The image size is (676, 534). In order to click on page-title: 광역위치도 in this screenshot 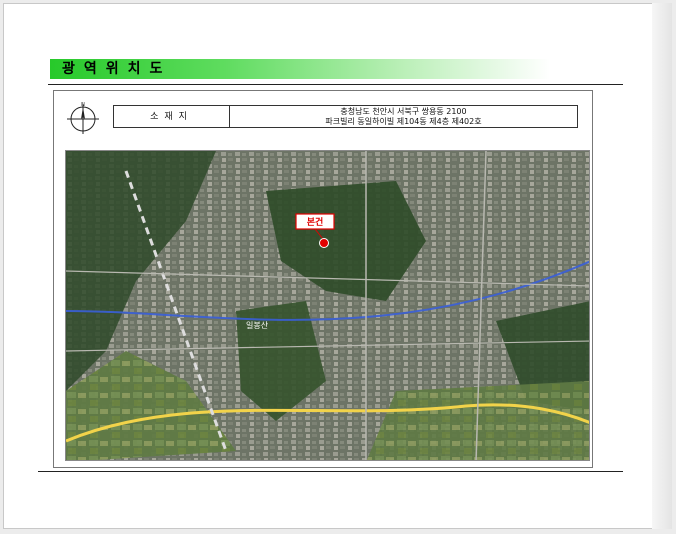, I will do `click(117, 69)`.